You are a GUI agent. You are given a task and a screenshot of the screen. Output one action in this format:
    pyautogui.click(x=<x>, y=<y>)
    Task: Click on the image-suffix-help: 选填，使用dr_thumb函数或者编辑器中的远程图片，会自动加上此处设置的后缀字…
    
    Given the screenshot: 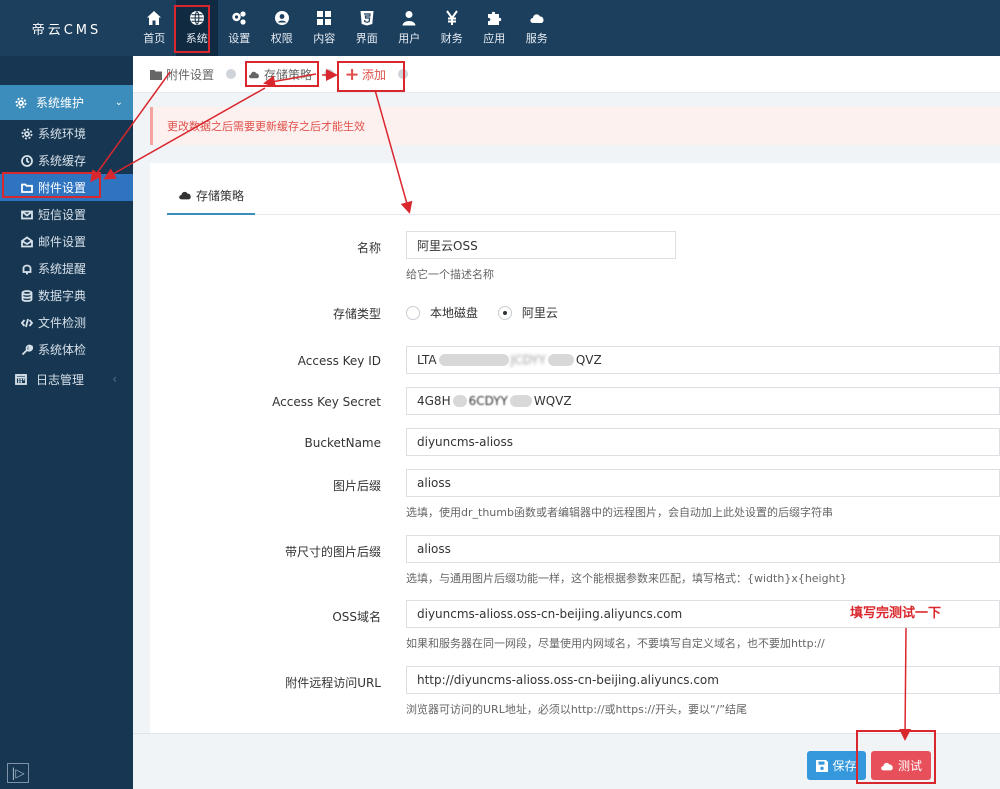 What is the action you would take?
    pyautogui.click(x=619, y=512)
    